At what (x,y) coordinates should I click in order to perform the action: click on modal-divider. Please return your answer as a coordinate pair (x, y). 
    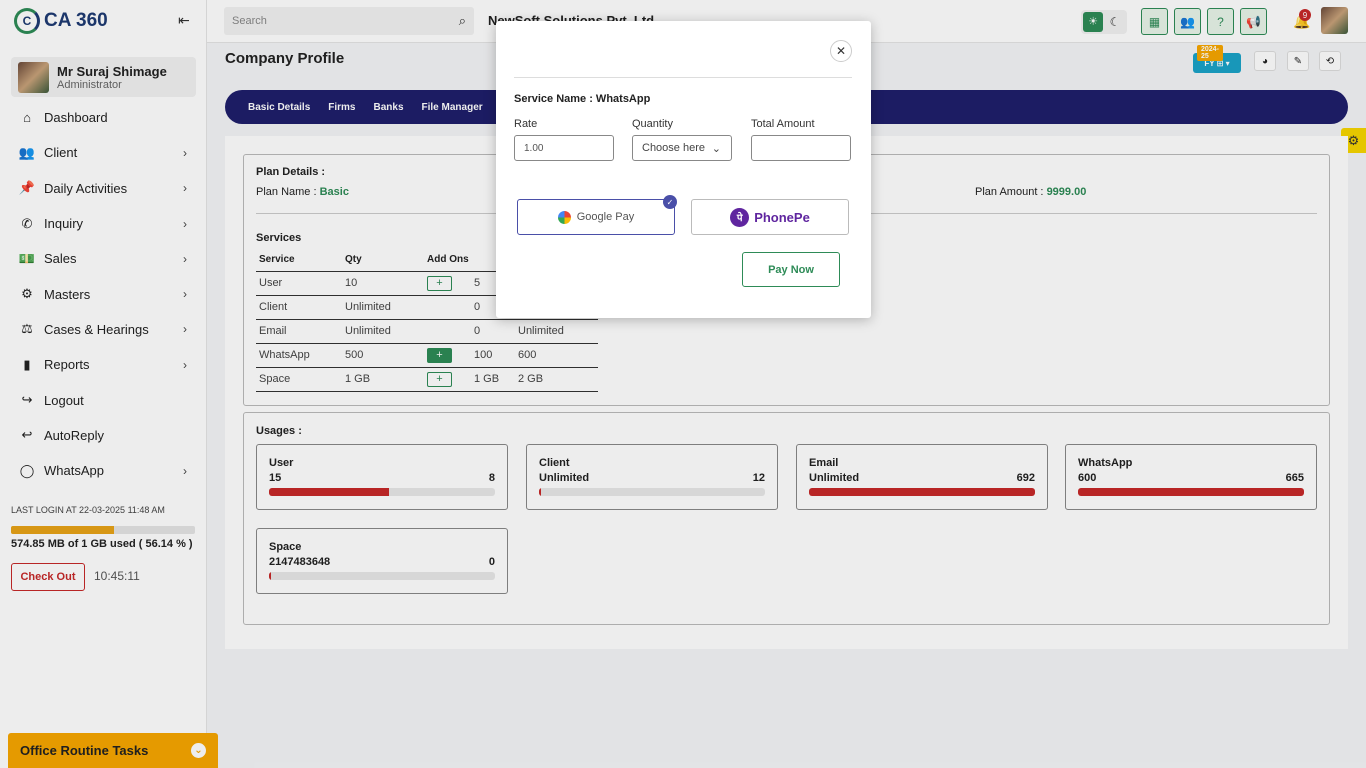
    Looking at the image, I should click on (683, 77).